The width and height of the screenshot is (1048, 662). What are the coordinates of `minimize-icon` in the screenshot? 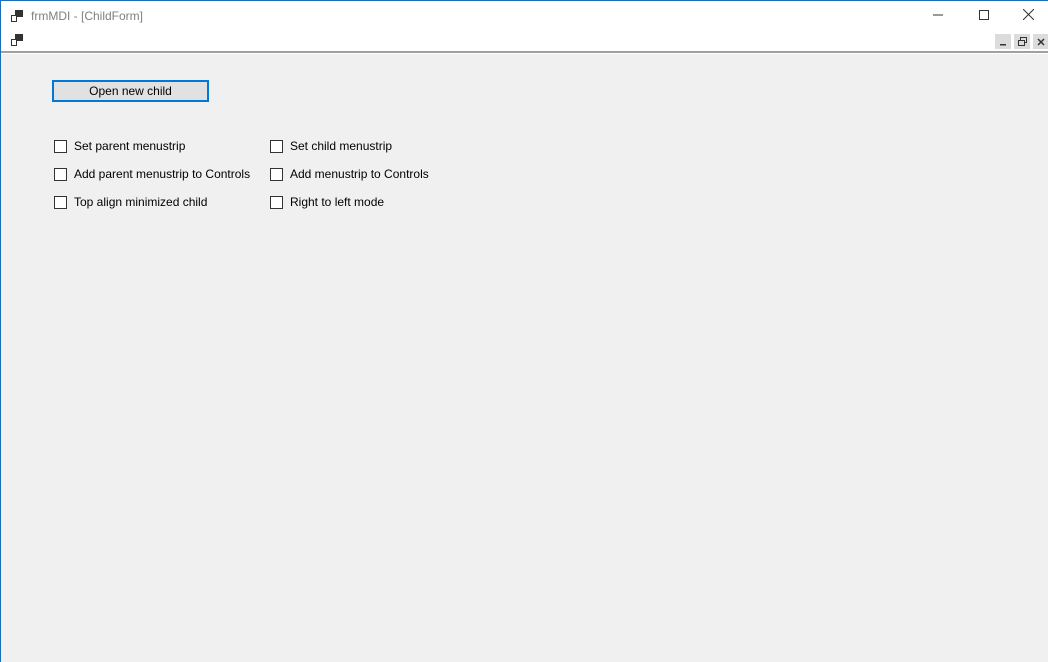 It's located at (938, 16).